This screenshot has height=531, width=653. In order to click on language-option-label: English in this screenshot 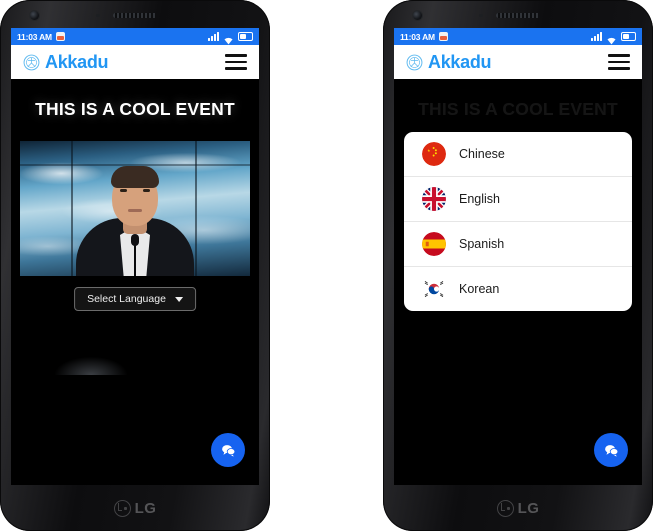, I will do `click(479, 199)`.